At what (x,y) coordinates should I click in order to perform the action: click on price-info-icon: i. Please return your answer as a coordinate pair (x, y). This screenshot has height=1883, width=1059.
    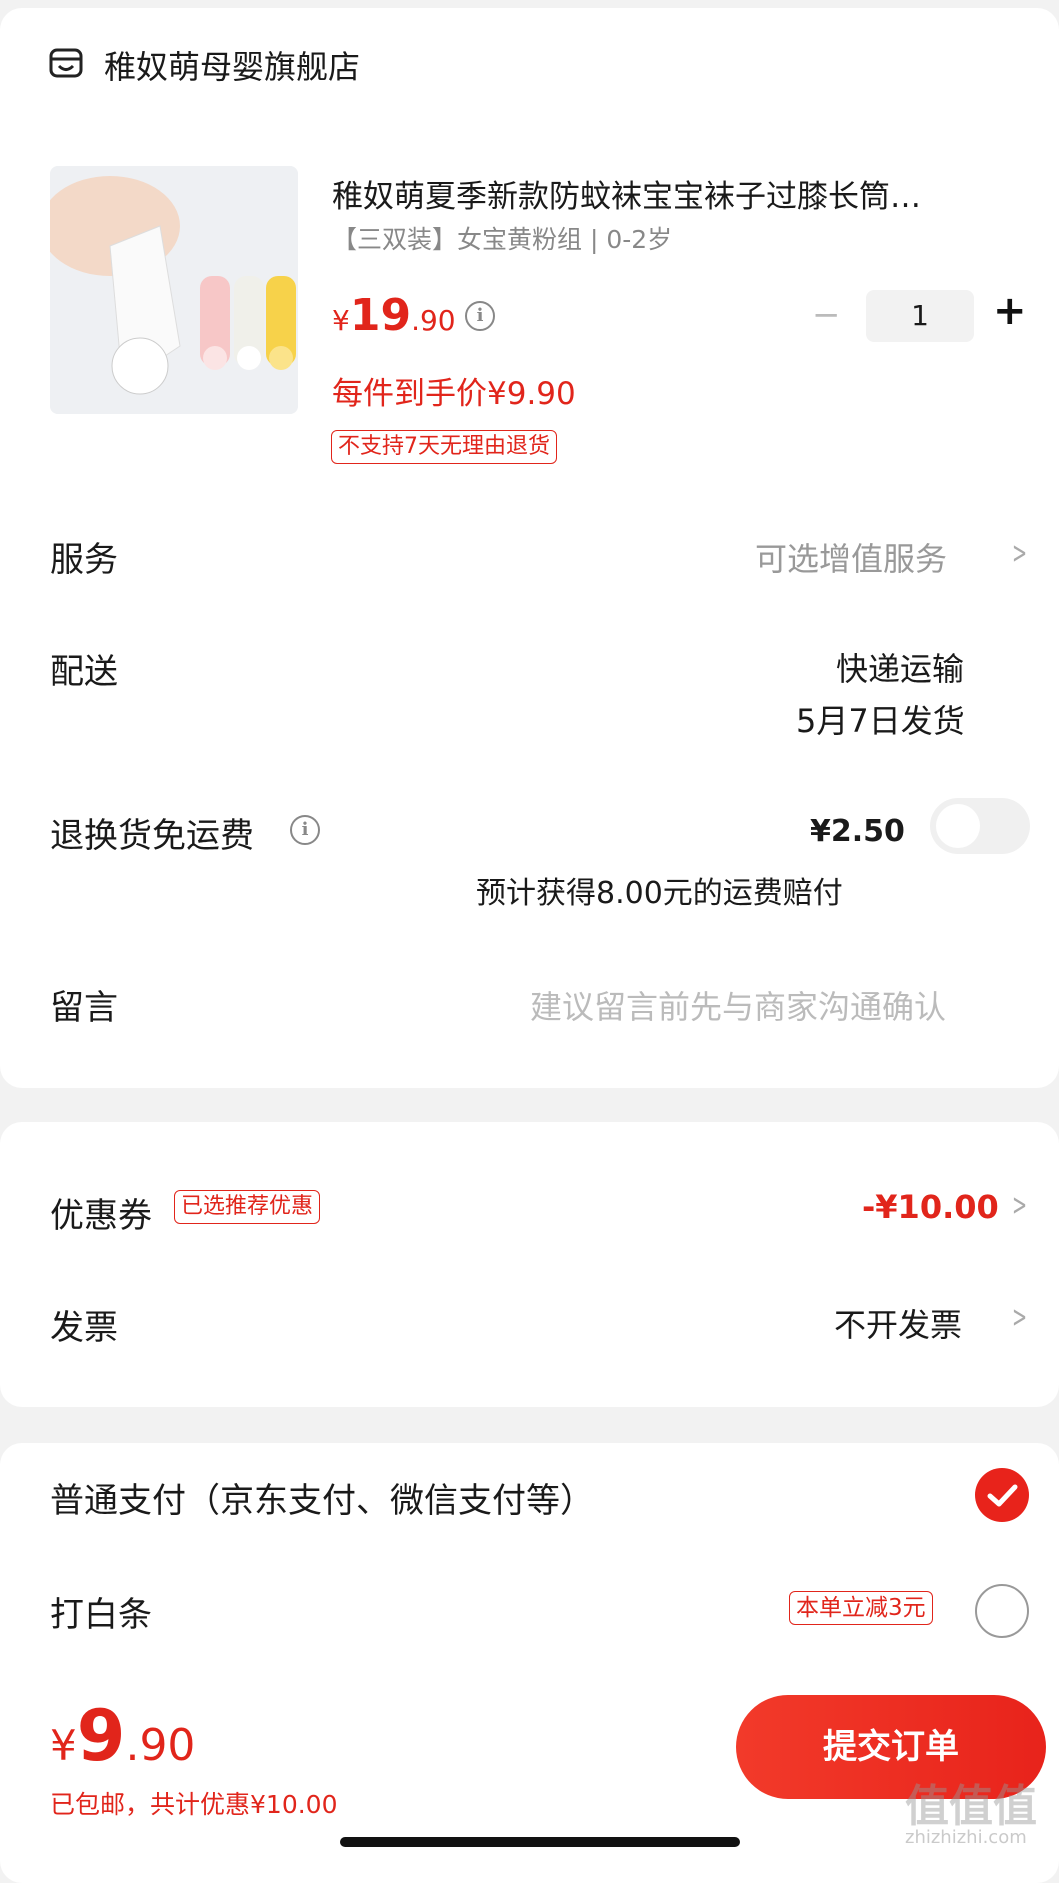
    Looking at the image, I should click on (480, 316).